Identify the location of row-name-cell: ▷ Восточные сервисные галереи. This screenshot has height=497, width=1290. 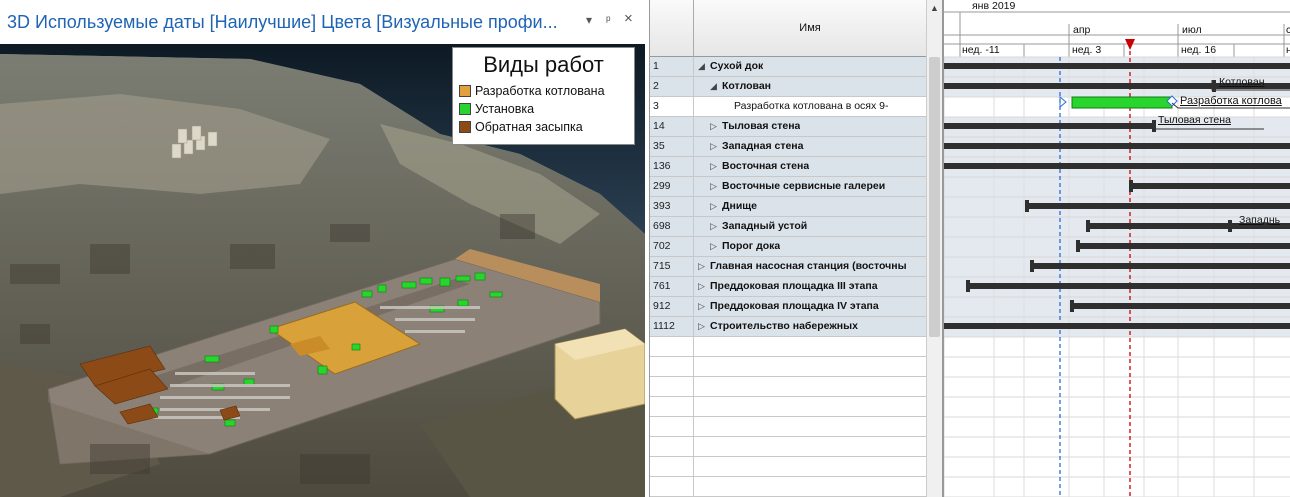
(797, 186).